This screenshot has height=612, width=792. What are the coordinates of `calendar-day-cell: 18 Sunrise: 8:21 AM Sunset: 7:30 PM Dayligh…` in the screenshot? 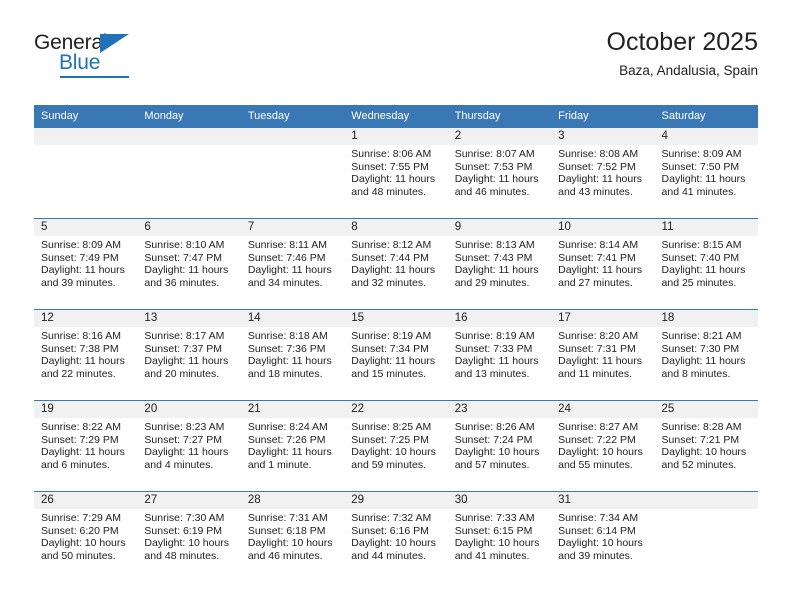 It's located at (706, 355).